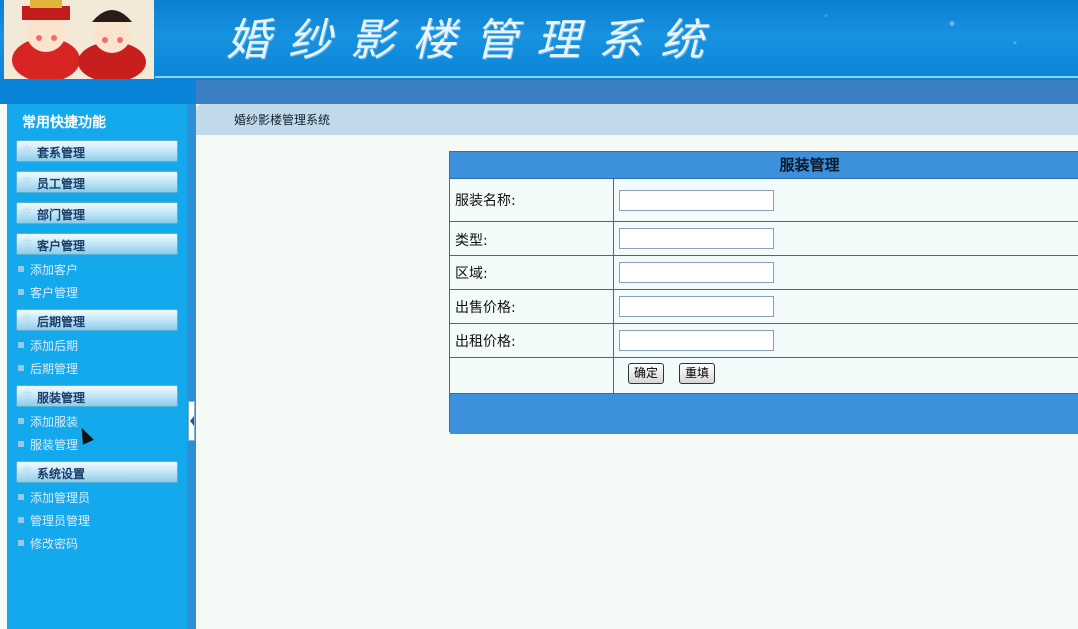 This screenshot has height=629, width=1078. What do you see at coordinates (60, 521) in the screenshot?
I see `sidebar-item-label: 管理员管理` at bounding box center [60, 521].